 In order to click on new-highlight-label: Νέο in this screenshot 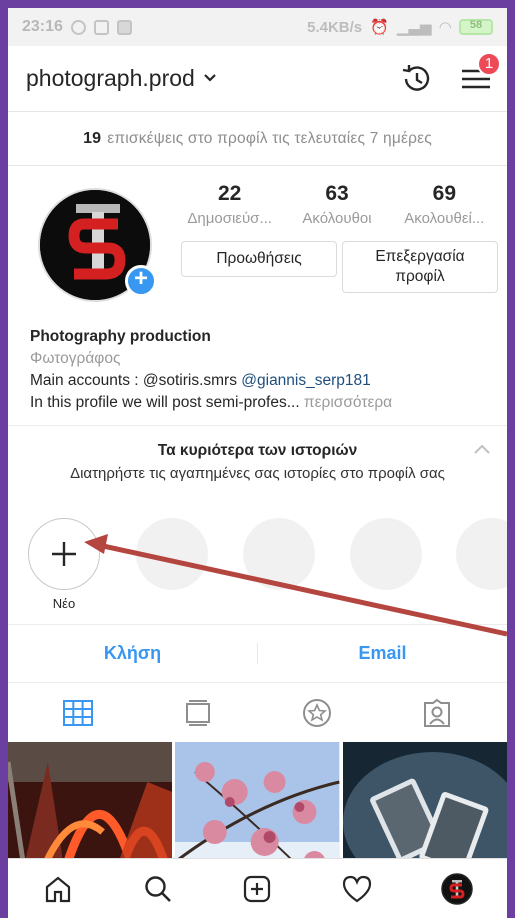, I will do `click(64, 603)`.